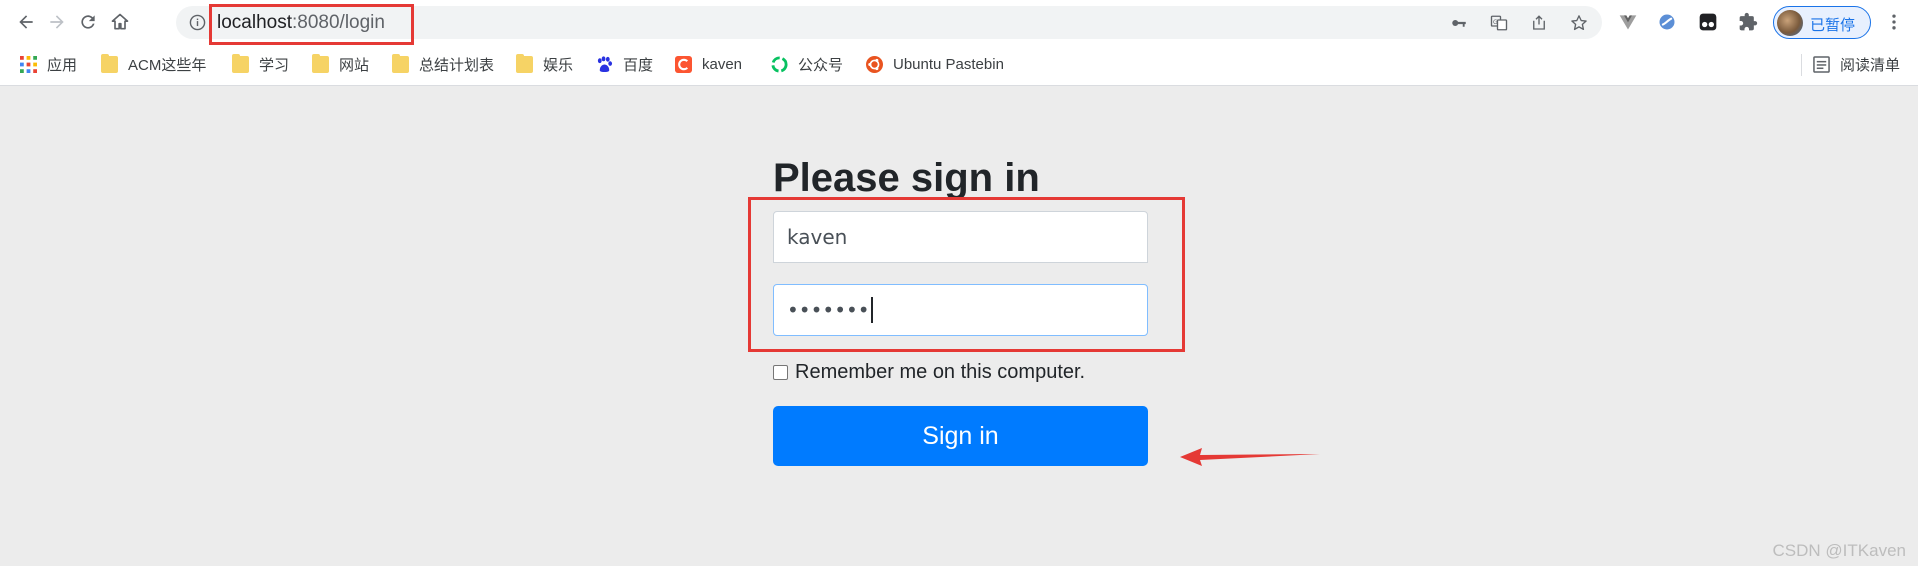 The height and width of the screenshot is (566, 1918). What do you see at coordinates (1801, 65) in the screenshot?
I see `bookmarks-divider` at bounding box center [1801, 65].